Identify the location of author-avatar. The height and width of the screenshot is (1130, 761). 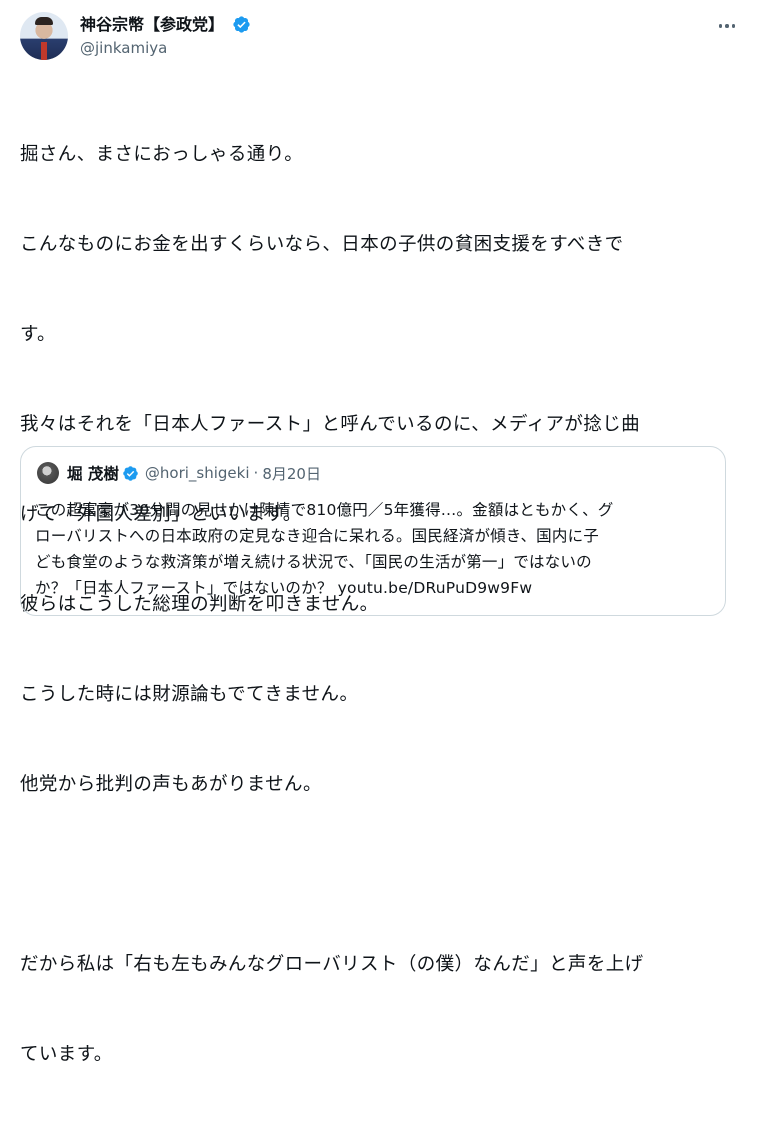
(44, 36).